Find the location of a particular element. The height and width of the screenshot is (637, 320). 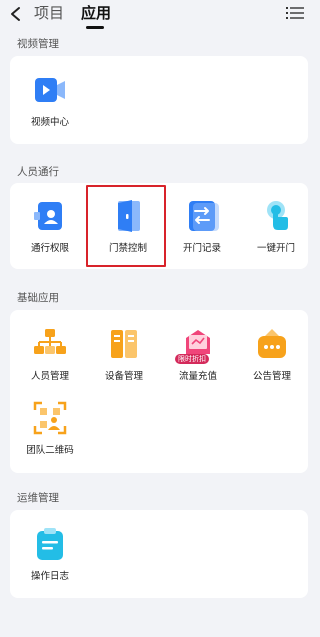

access-card-icon is located at coordinates (48, 216).